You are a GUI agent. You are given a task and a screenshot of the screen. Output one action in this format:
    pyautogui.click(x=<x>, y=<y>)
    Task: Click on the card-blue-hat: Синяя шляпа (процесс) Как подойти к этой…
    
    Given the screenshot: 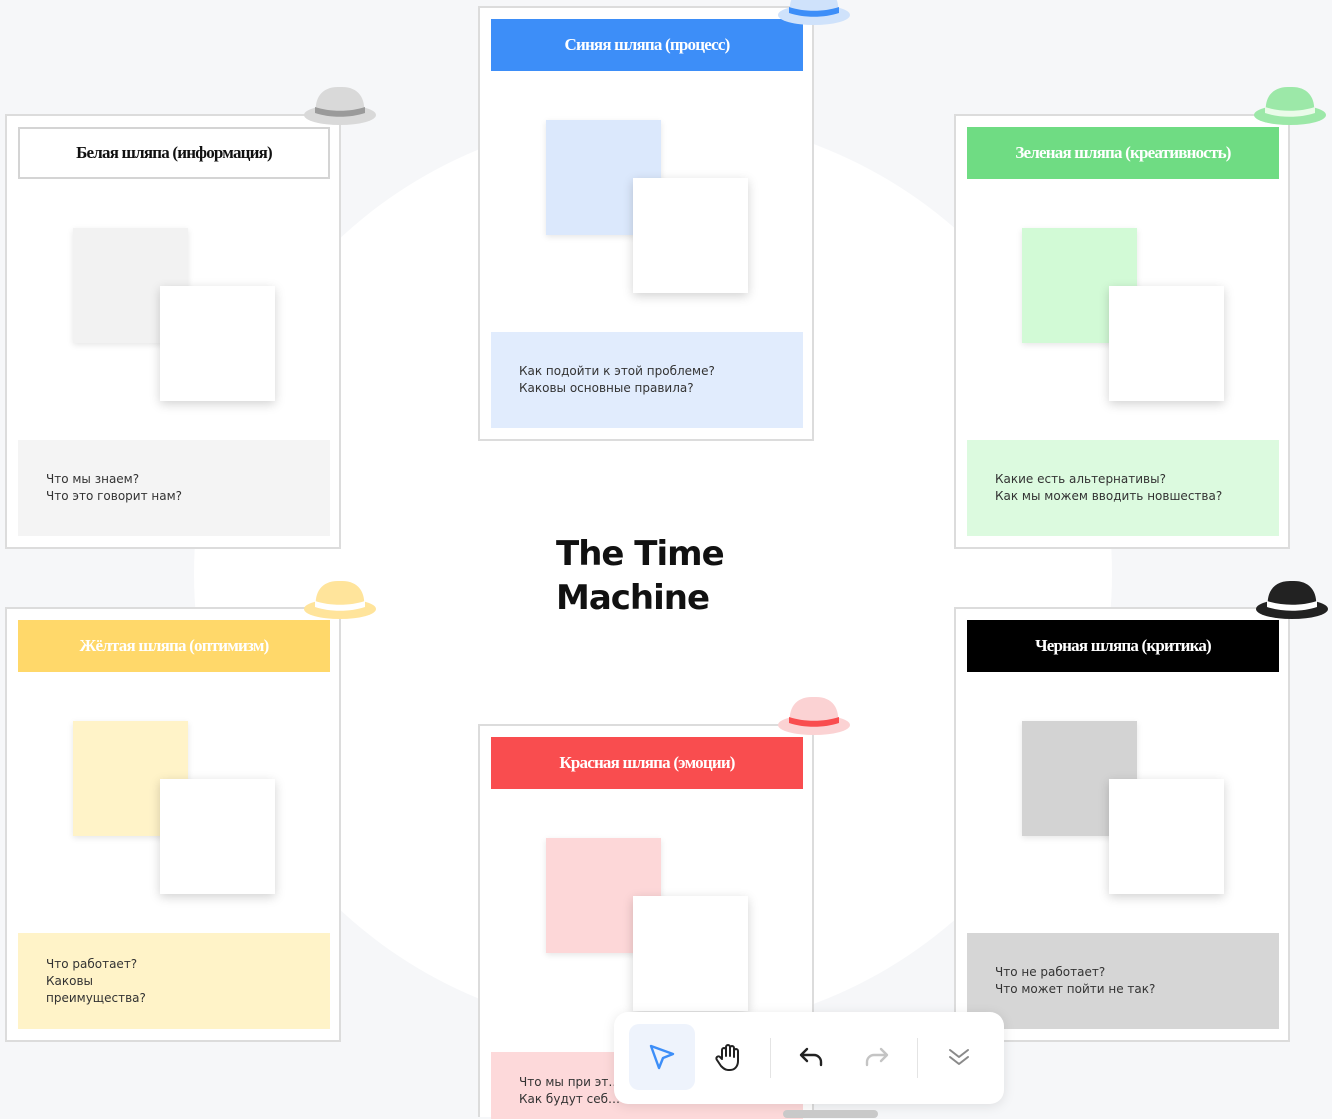 What is the action you would take?
    pyautogui.click(x=646, y=223)
    